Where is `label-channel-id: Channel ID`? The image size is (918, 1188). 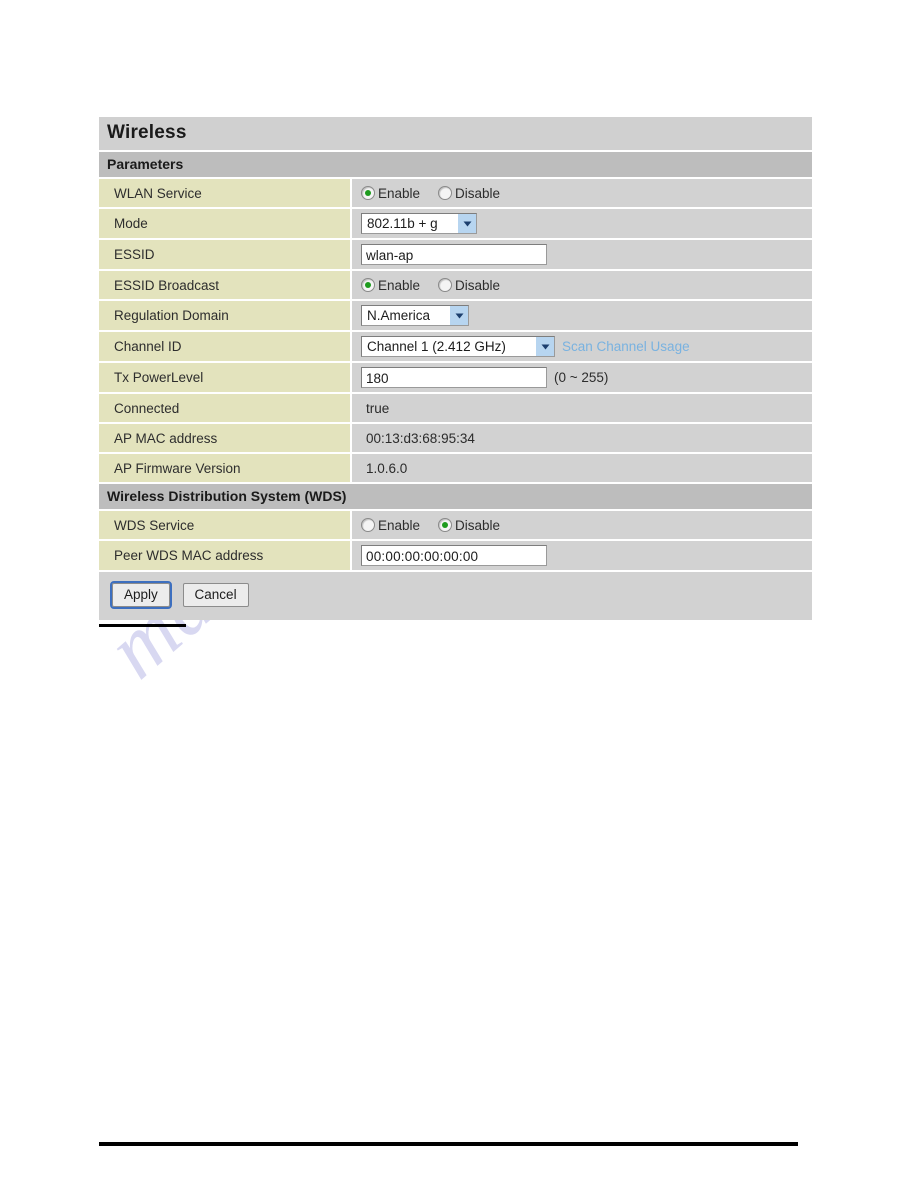
label-channel-id: Channel ID is located at coordinates (225, 346).